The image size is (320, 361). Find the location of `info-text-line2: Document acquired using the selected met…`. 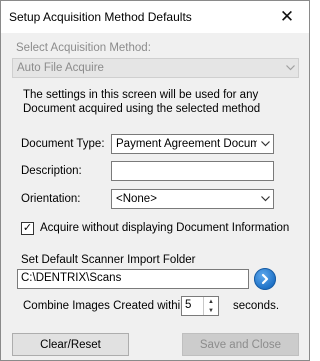

info-text-line2: Document acquired using the selected met… is located at coordinates (142, 109).